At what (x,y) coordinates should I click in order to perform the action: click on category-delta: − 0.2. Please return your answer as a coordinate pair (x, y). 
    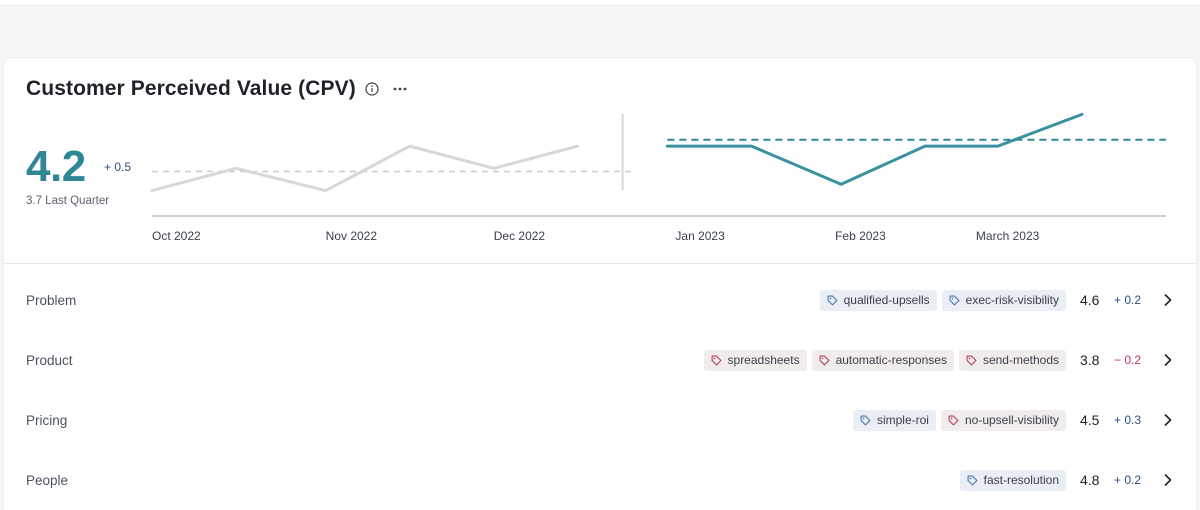
    Looking at the image, I should click on (1128, 360).